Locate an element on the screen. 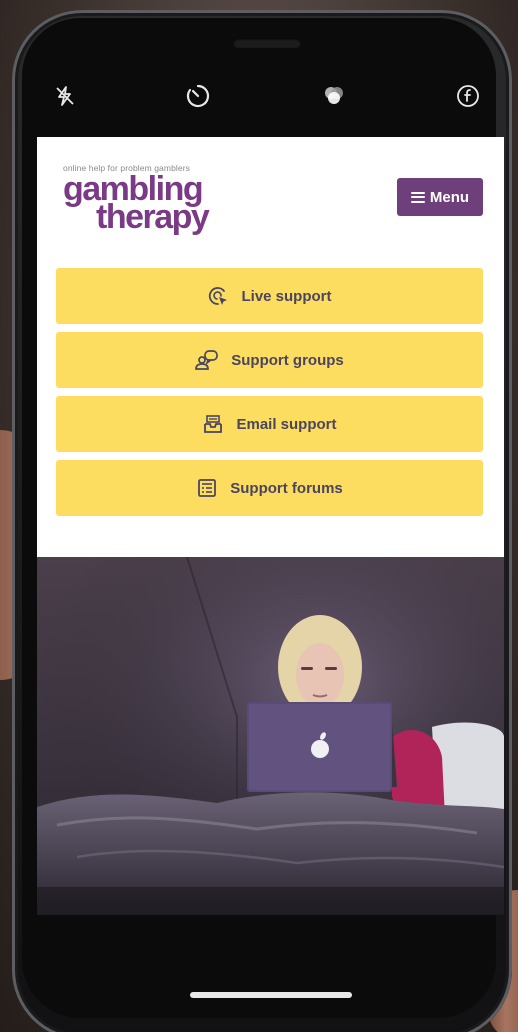 Image resolution: width=518 pixels, height=1032 pixels. menu-button: Menu is located at coordinates (440, 197).